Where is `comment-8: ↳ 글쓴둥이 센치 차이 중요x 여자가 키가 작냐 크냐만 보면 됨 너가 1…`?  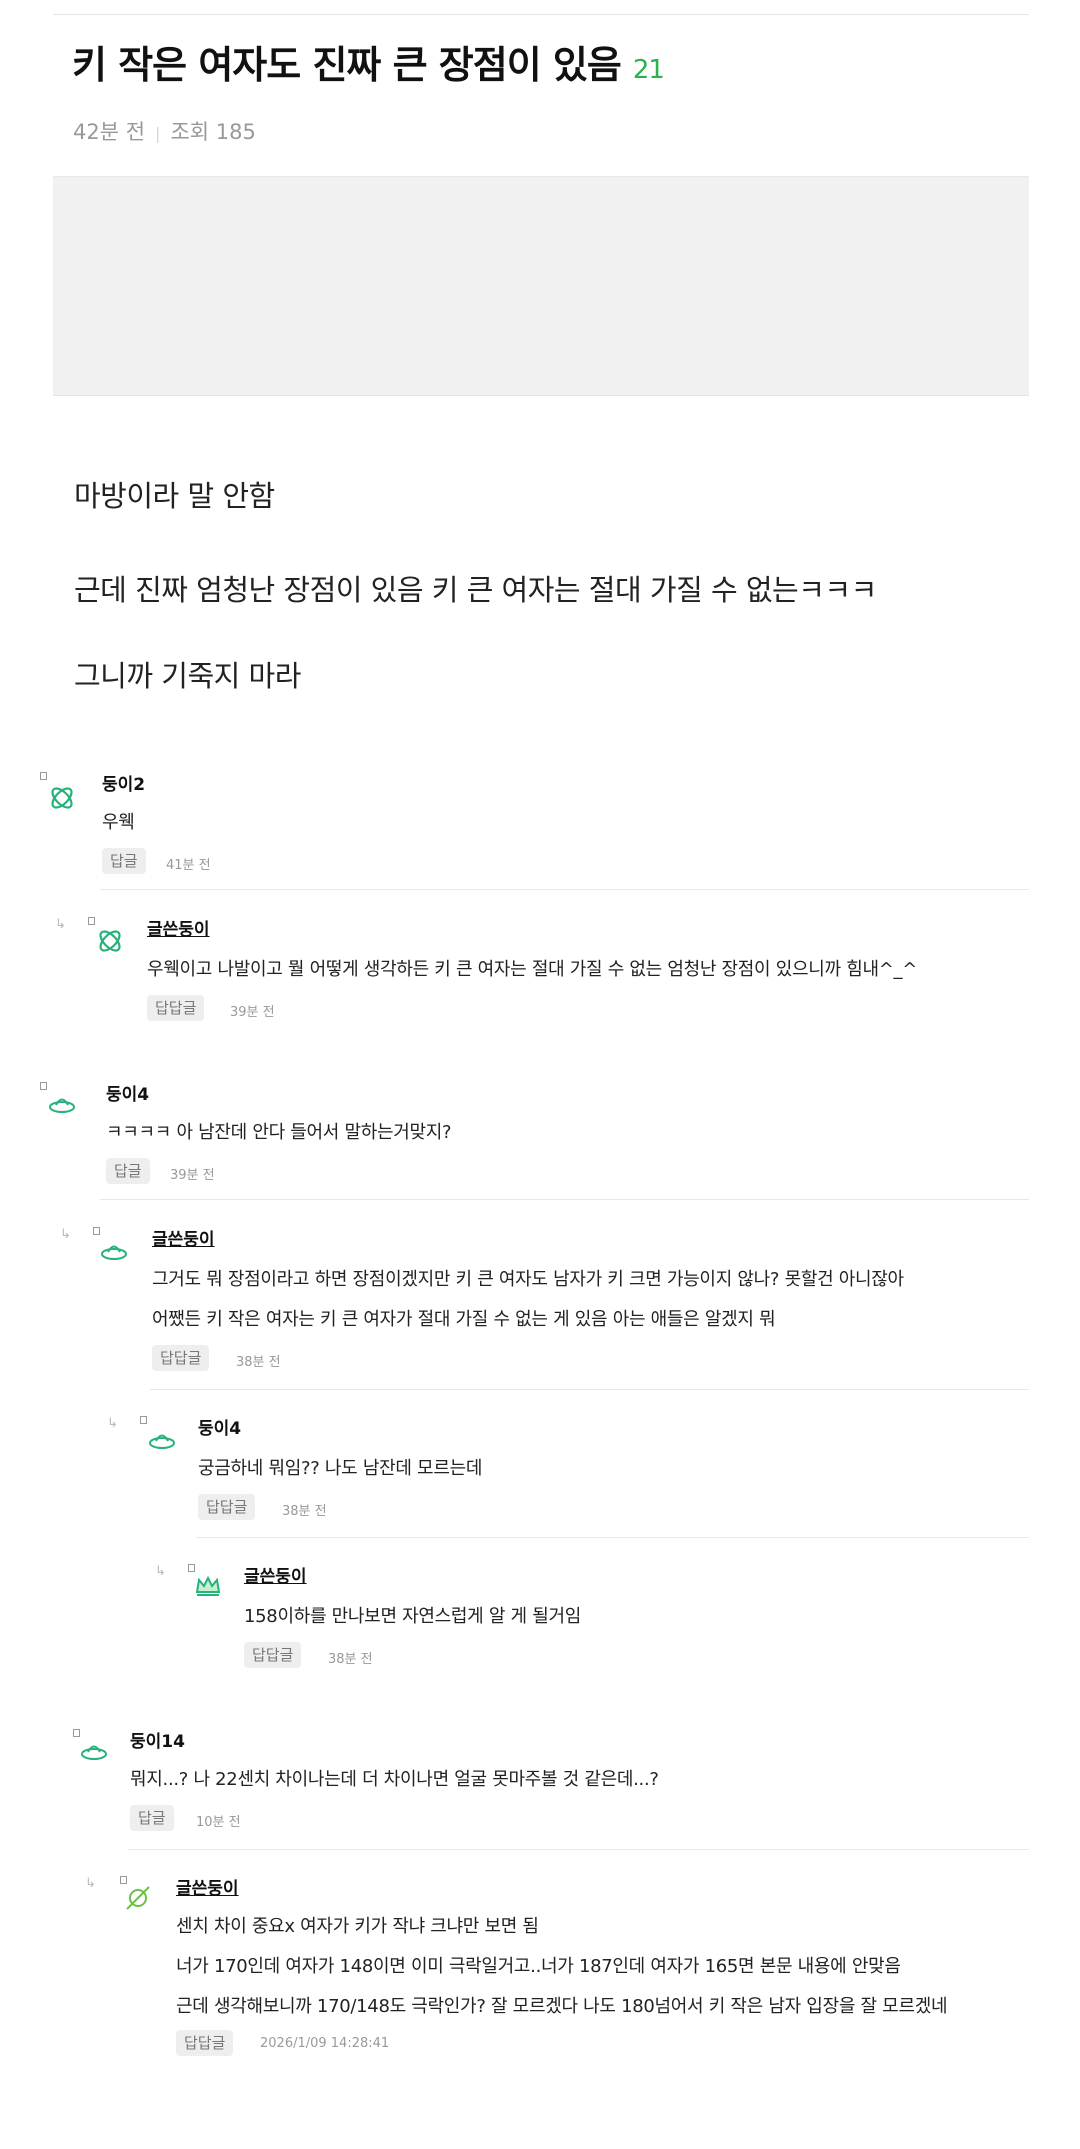
comment-8: ↳ 글쓴둥이 센치 차이 중요x 여자가 키가 작냐 크냐만 보면 됨 너가 1… is located at coordinates (540, 1965).